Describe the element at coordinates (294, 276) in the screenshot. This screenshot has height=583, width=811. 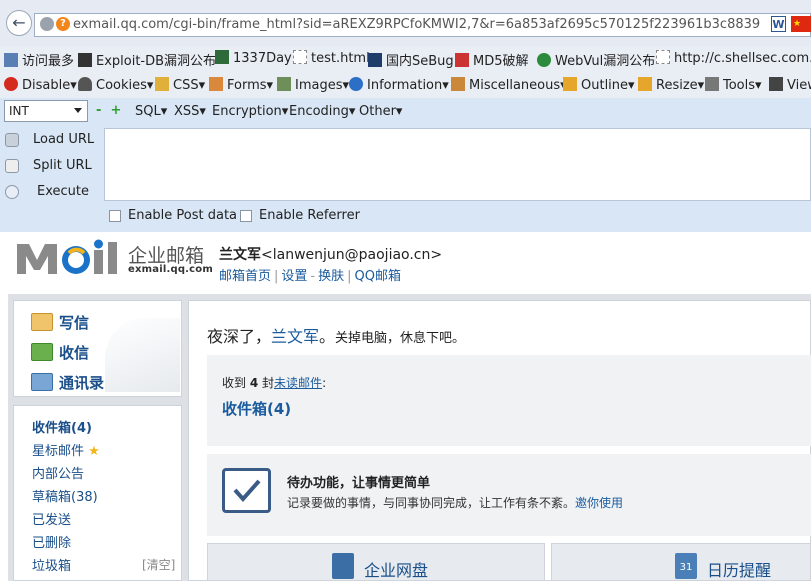
I see `link-settings: 设置` at that location.